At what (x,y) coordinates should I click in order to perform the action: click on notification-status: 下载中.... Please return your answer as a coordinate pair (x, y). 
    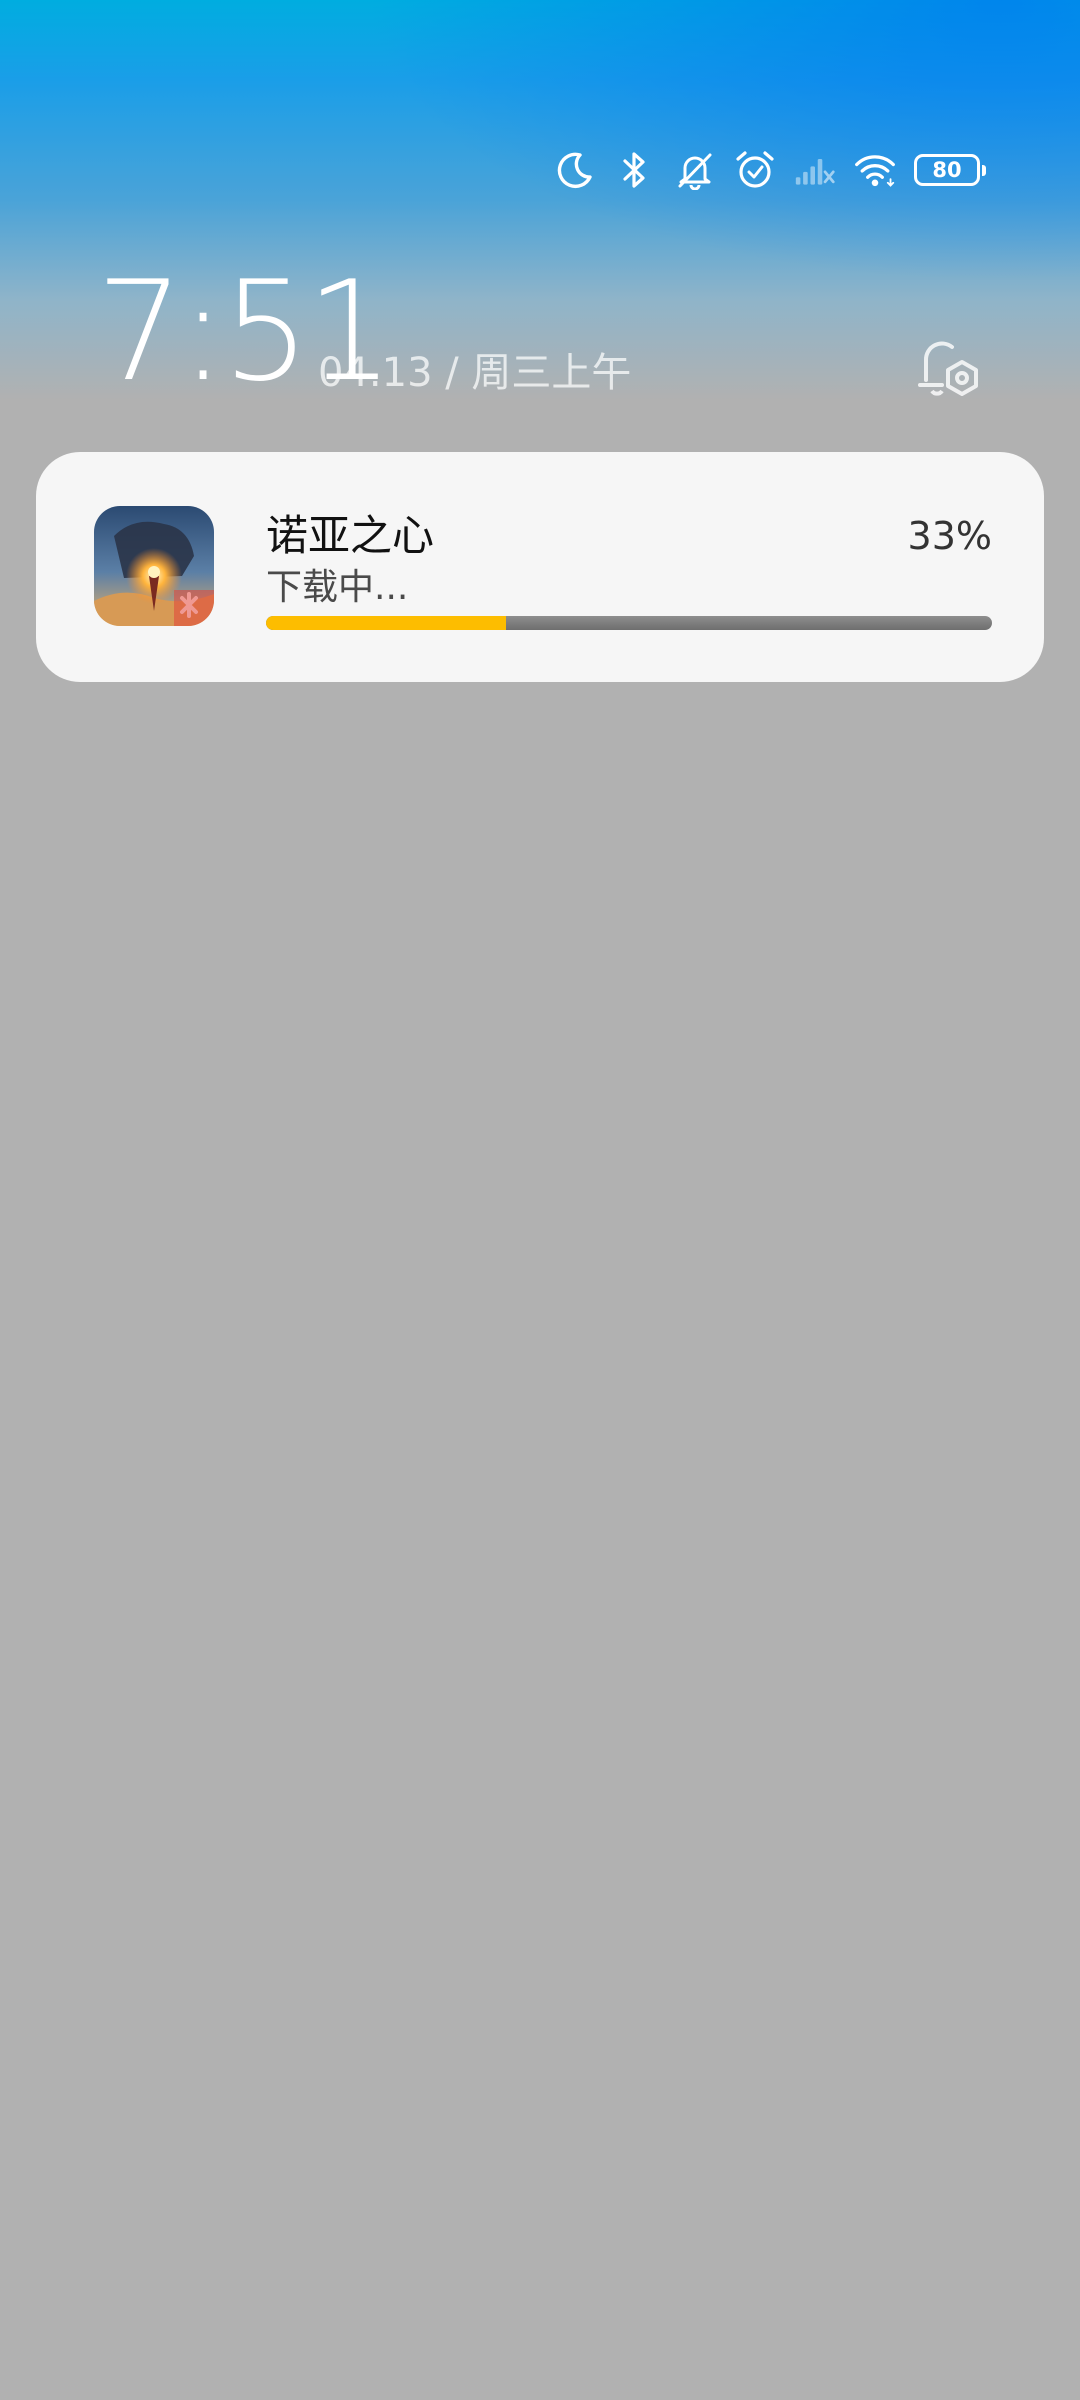
    Looking at the image, I should click on (337, 587).